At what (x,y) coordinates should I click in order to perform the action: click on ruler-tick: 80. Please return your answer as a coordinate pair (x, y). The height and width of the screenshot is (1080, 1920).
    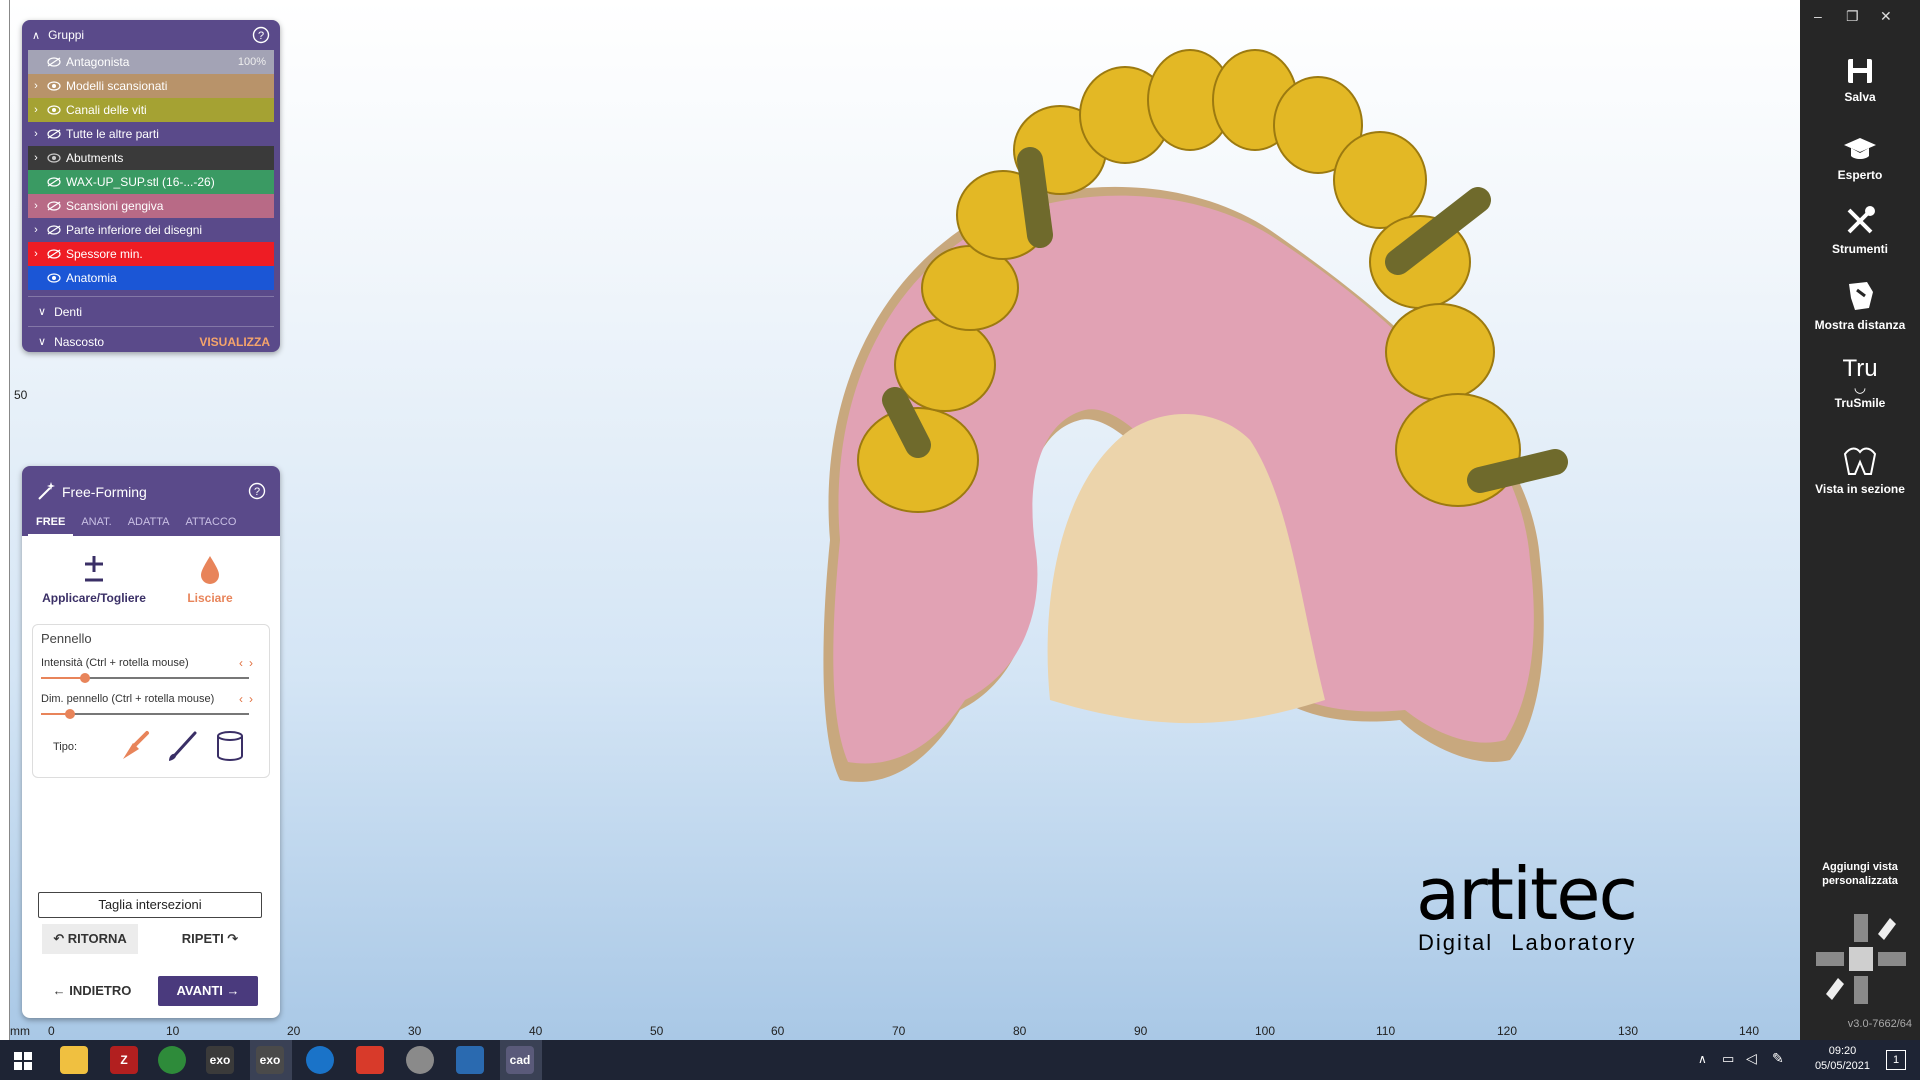
    Looking at the image, I should click on (1020, 1031).